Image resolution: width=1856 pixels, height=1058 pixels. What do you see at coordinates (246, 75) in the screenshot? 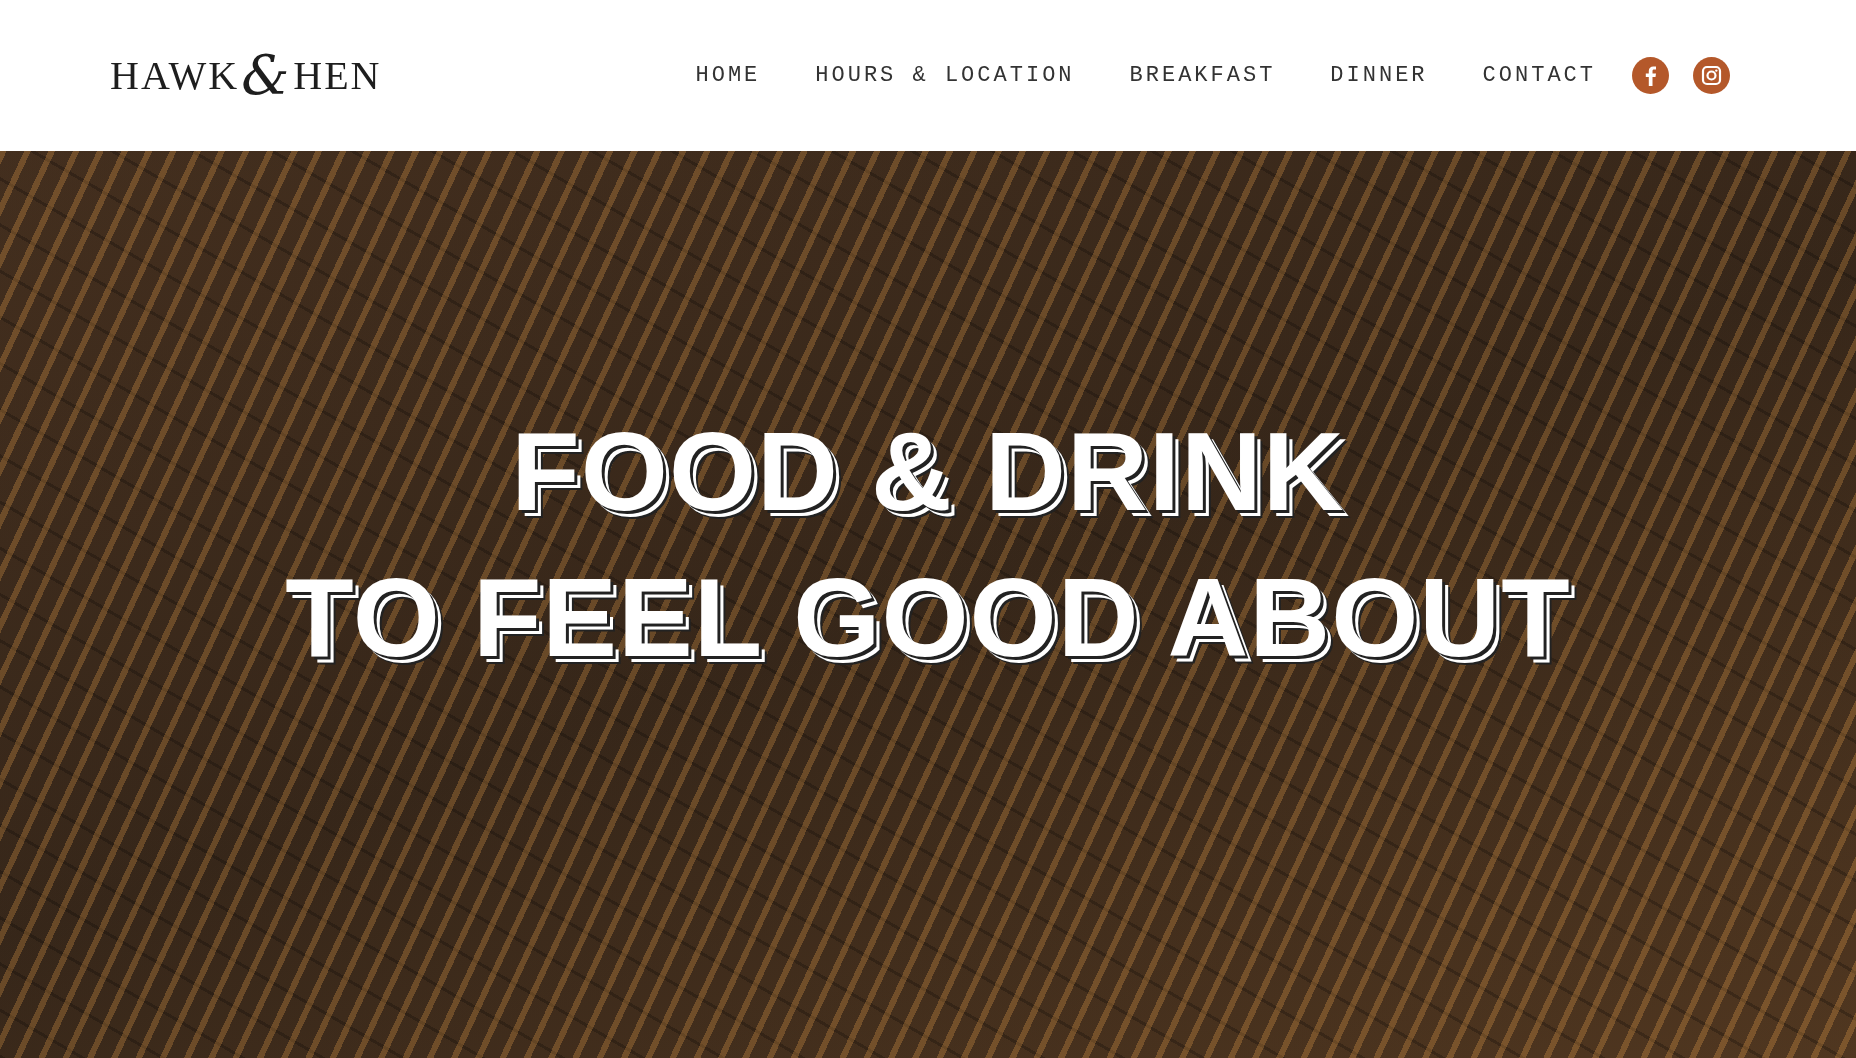
I see `logo: HAWK&HEN` at bounding box center [246, 75].